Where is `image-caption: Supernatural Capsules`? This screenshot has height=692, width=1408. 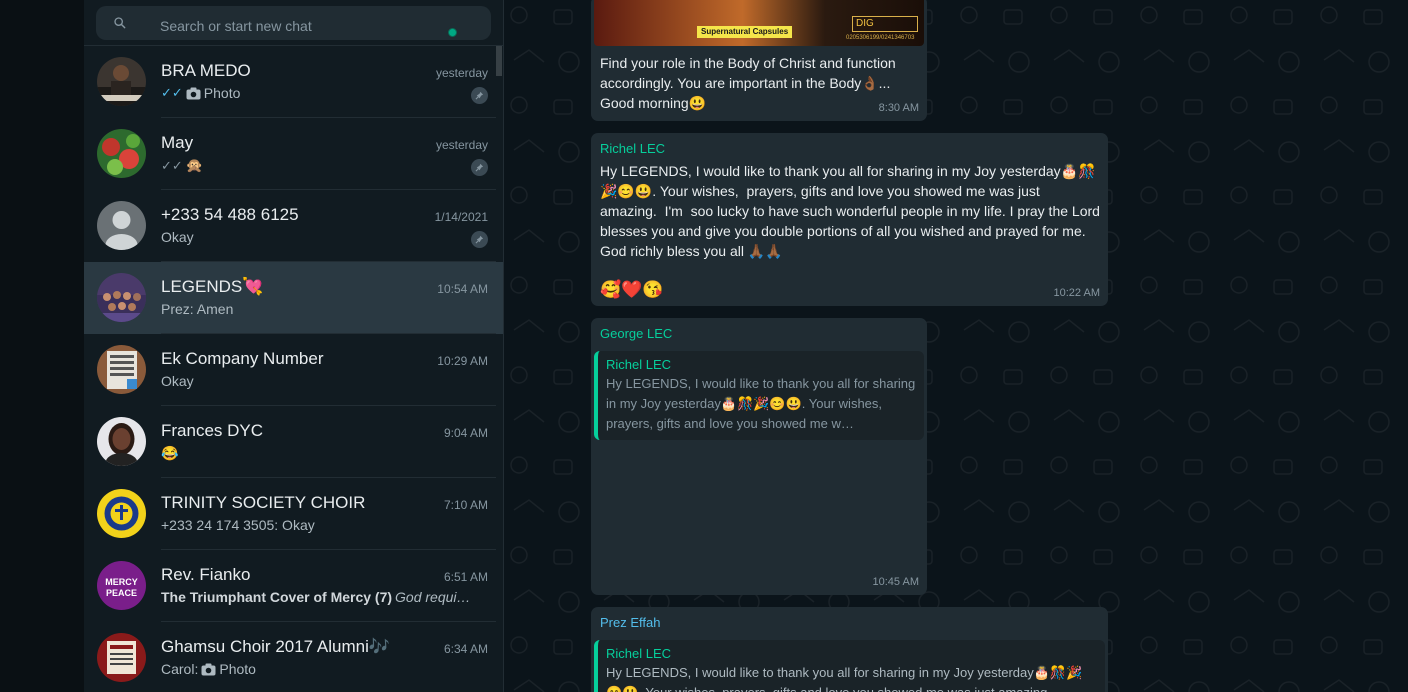
image-caption: Supernatural Capsules is located at coordinates (745, 32).